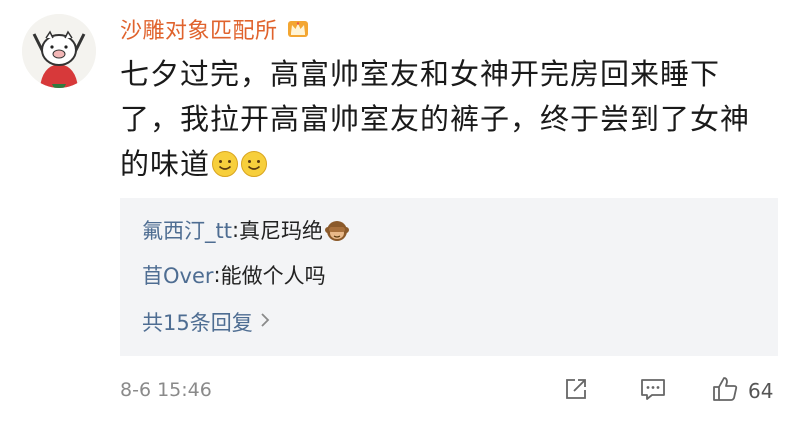 This screenshot has height=421, width=800. What do you see at coordinates (725, 391) in the screenshot?
I see `thumbs-up-icon` at bounding box center [725, 391].